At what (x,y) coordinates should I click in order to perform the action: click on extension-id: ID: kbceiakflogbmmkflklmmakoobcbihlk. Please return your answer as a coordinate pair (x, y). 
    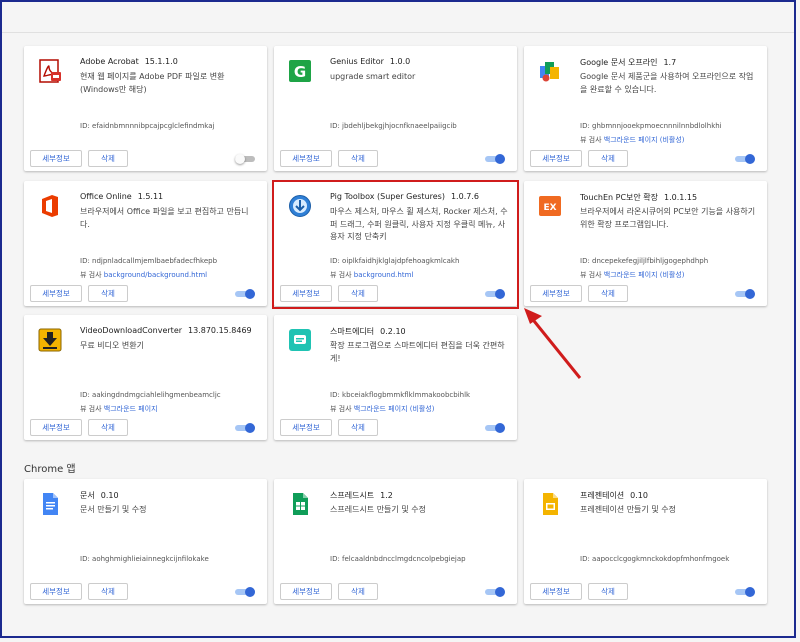
    Looking at the image, I should click on (400, 395).